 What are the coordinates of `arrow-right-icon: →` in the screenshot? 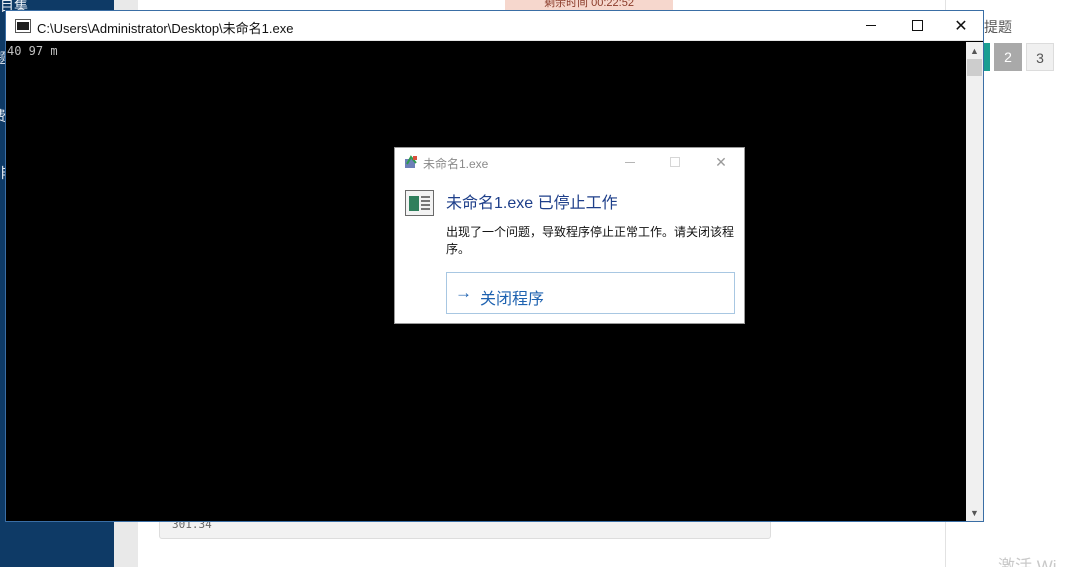 It's located at (463, 292).